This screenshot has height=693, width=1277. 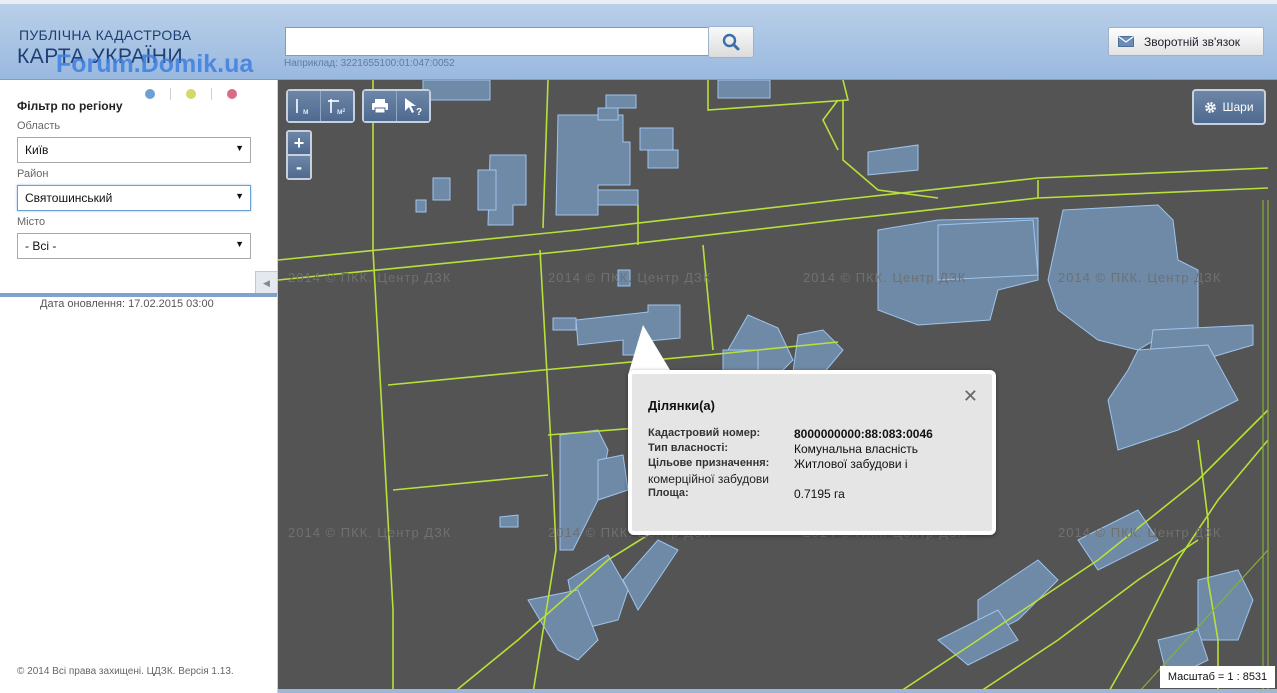 I want to click on zoom-control: + -, so click(x=299, y=155).